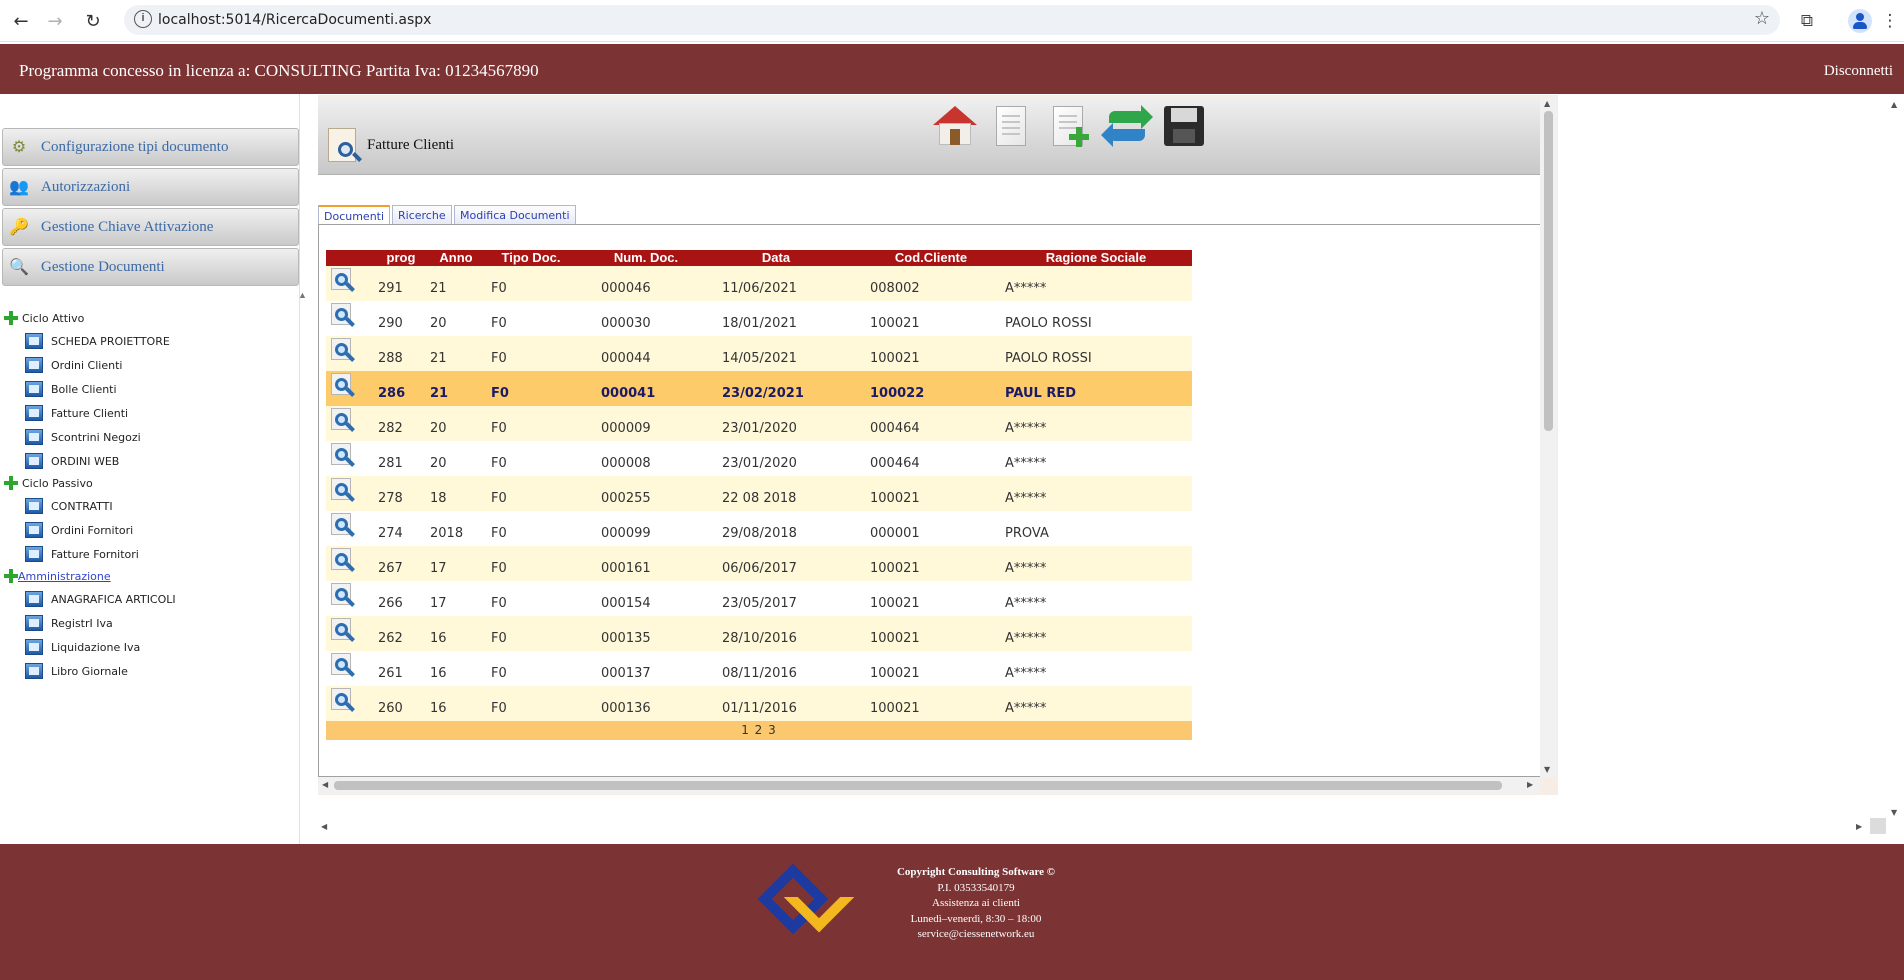 This screenshot has height=980, width=1904. What do you see at coordinates (69, 506) in the screenshot?
I see `tree-item: CONTRATTI` at bounding box center [69, 506].